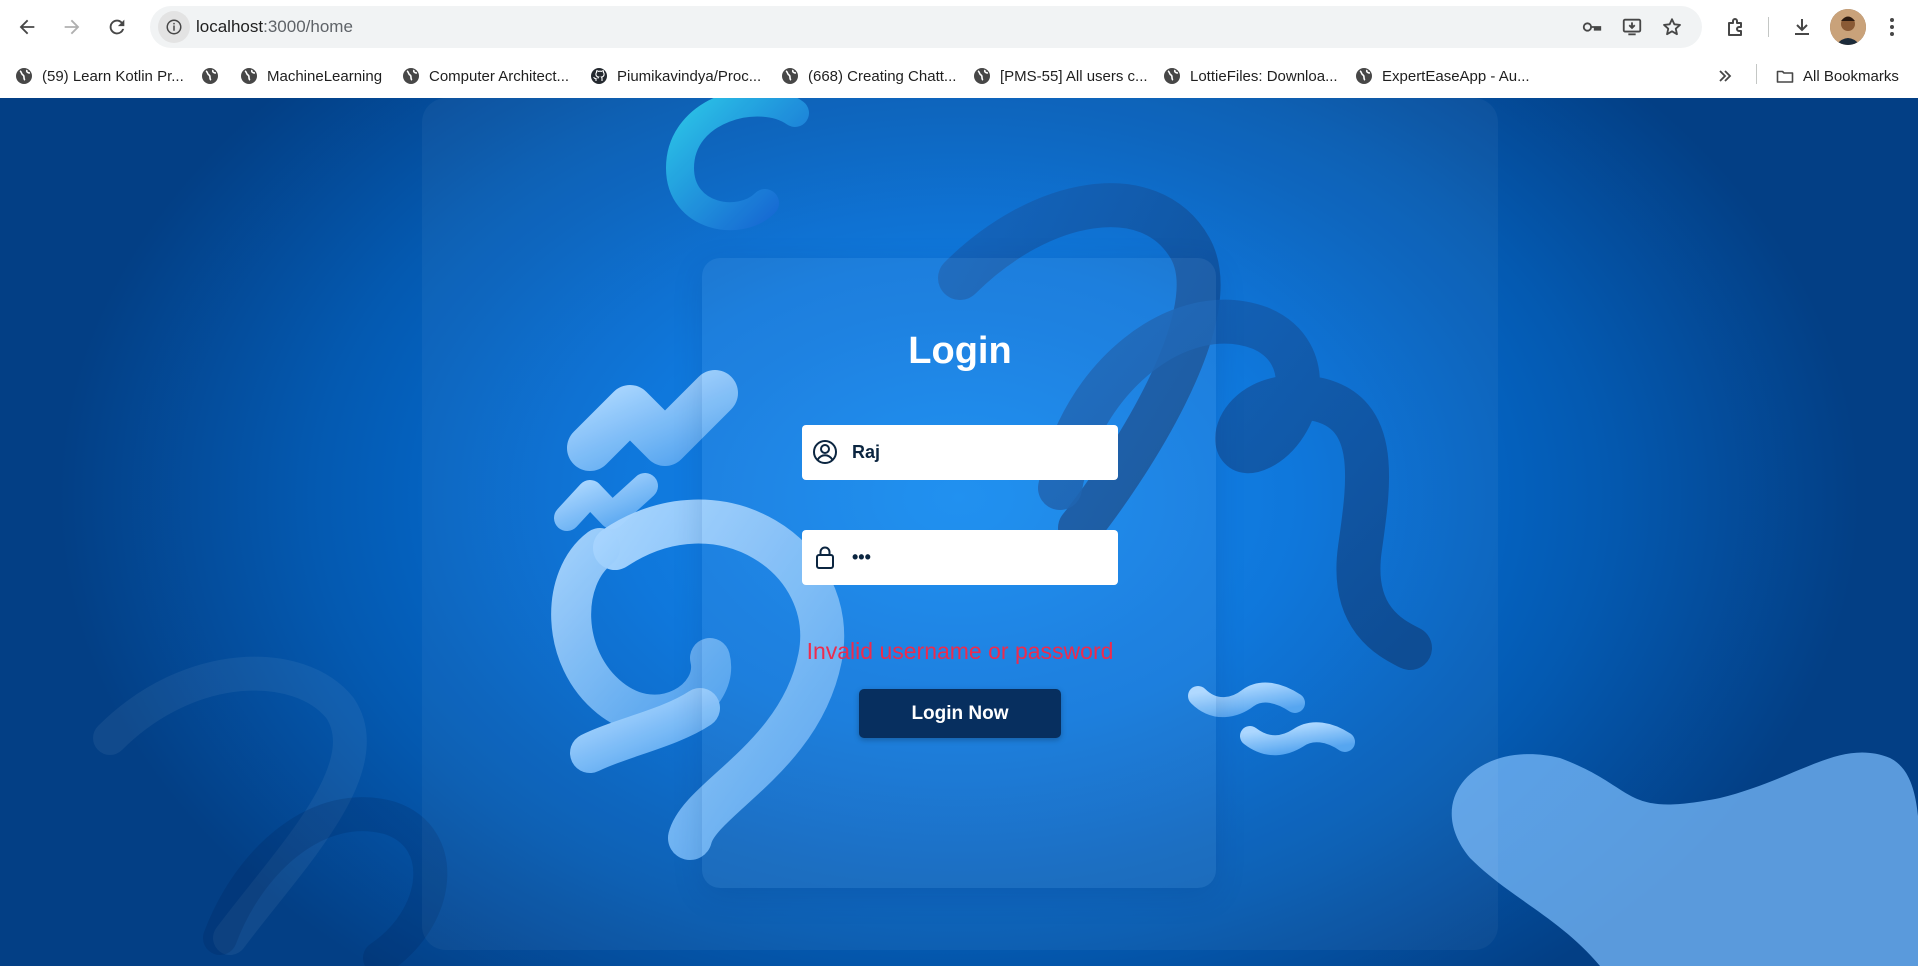 The height and width of the screenshot is (966, 1918). I want to click on forward-button, so click(72, 27).